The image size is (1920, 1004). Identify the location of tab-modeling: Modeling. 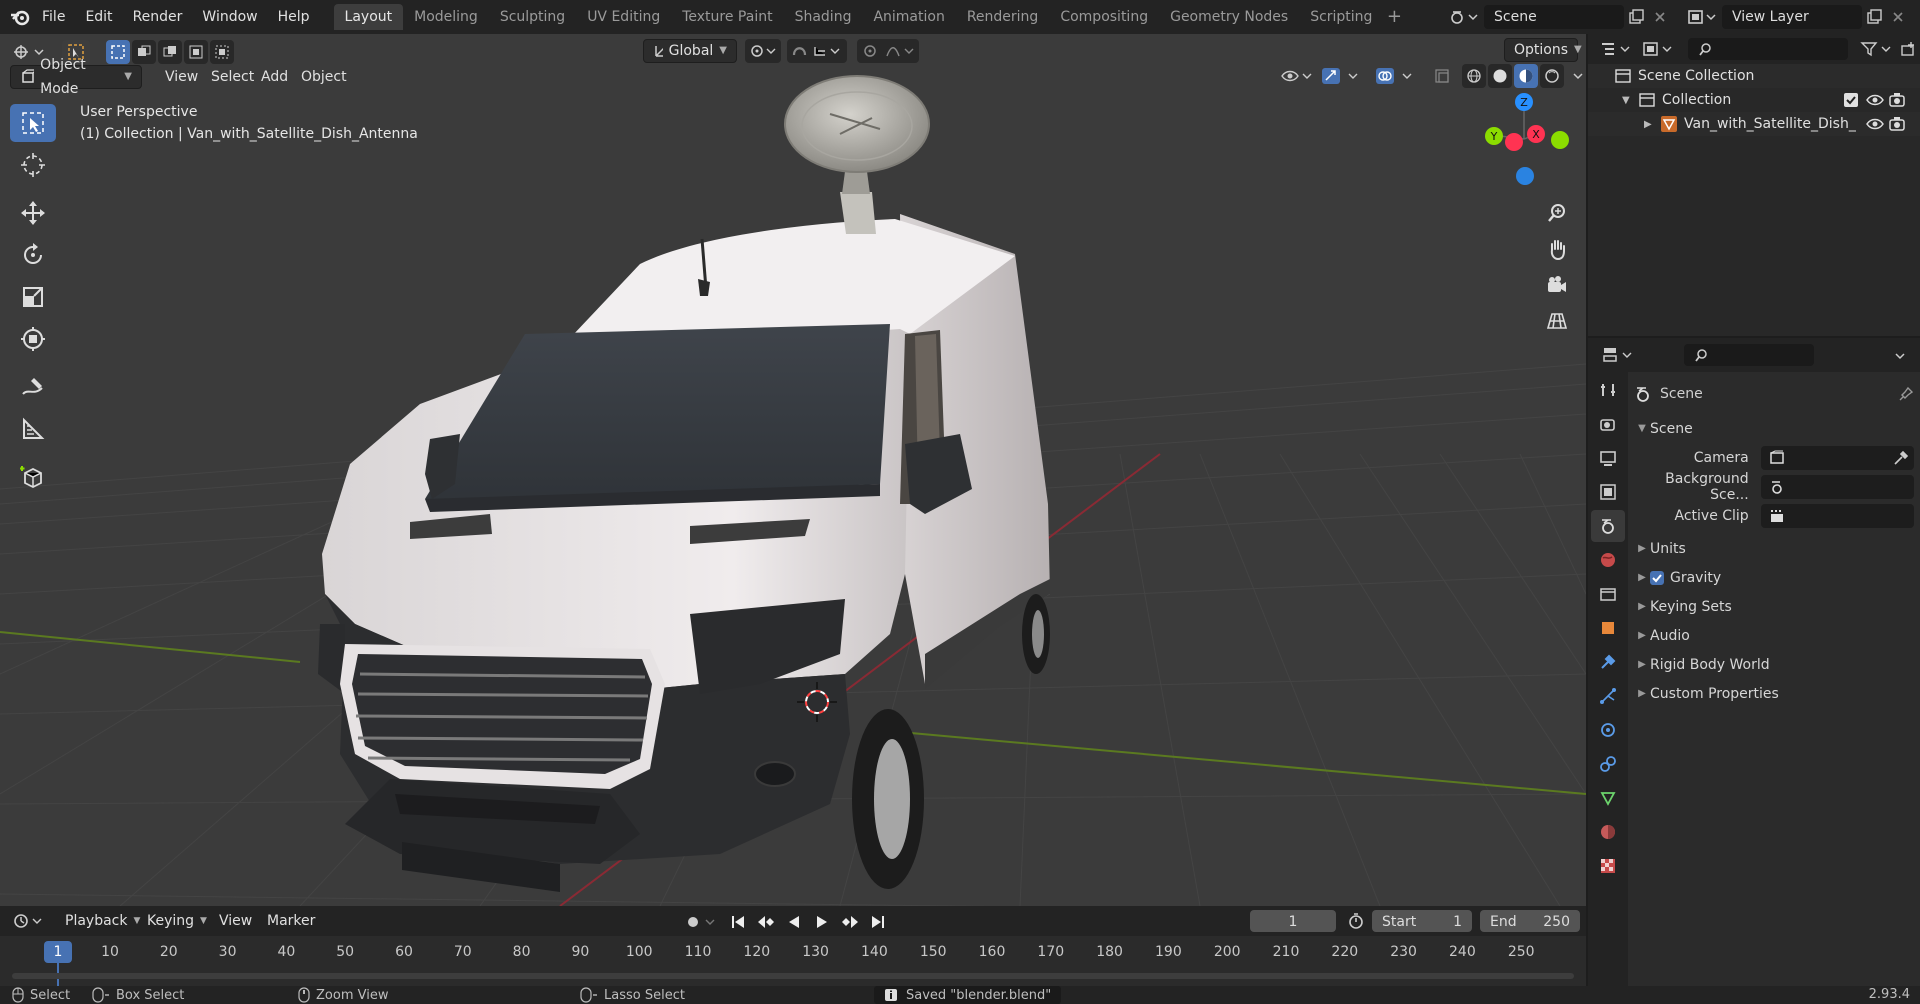
(446, 17).